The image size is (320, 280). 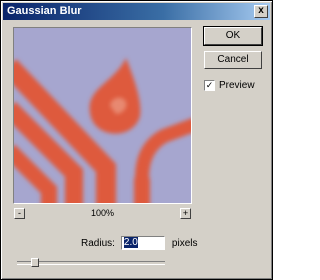 What do you see at coordinates (237, 85) in the screenshot?
I see `preview-checkbox-label: Preview` at bounding box center [237, 85].